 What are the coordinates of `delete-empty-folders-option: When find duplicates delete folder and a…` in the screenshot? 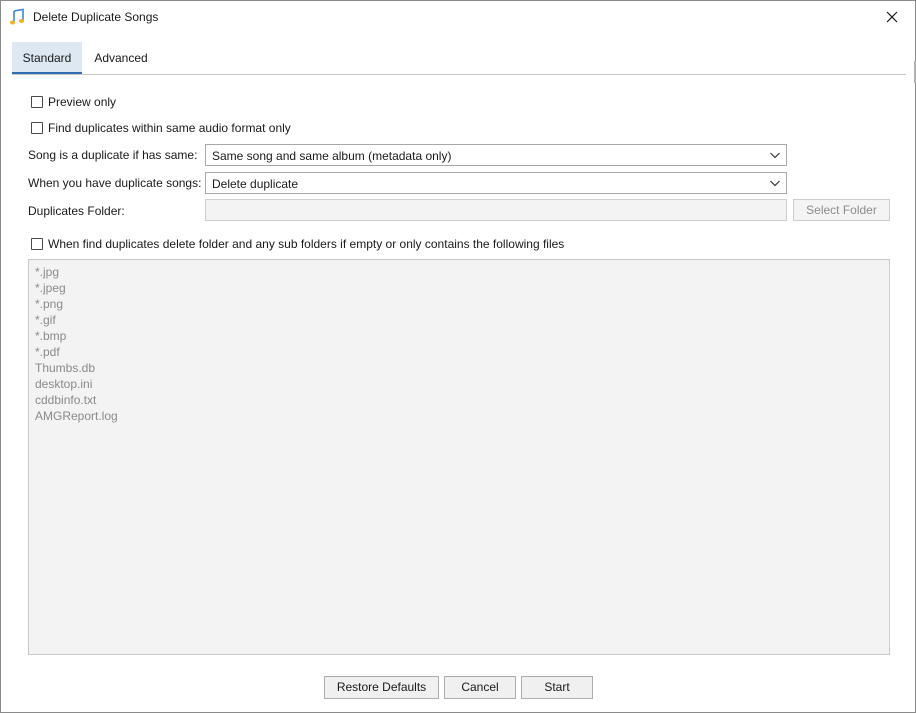 It's located at (297, 244).